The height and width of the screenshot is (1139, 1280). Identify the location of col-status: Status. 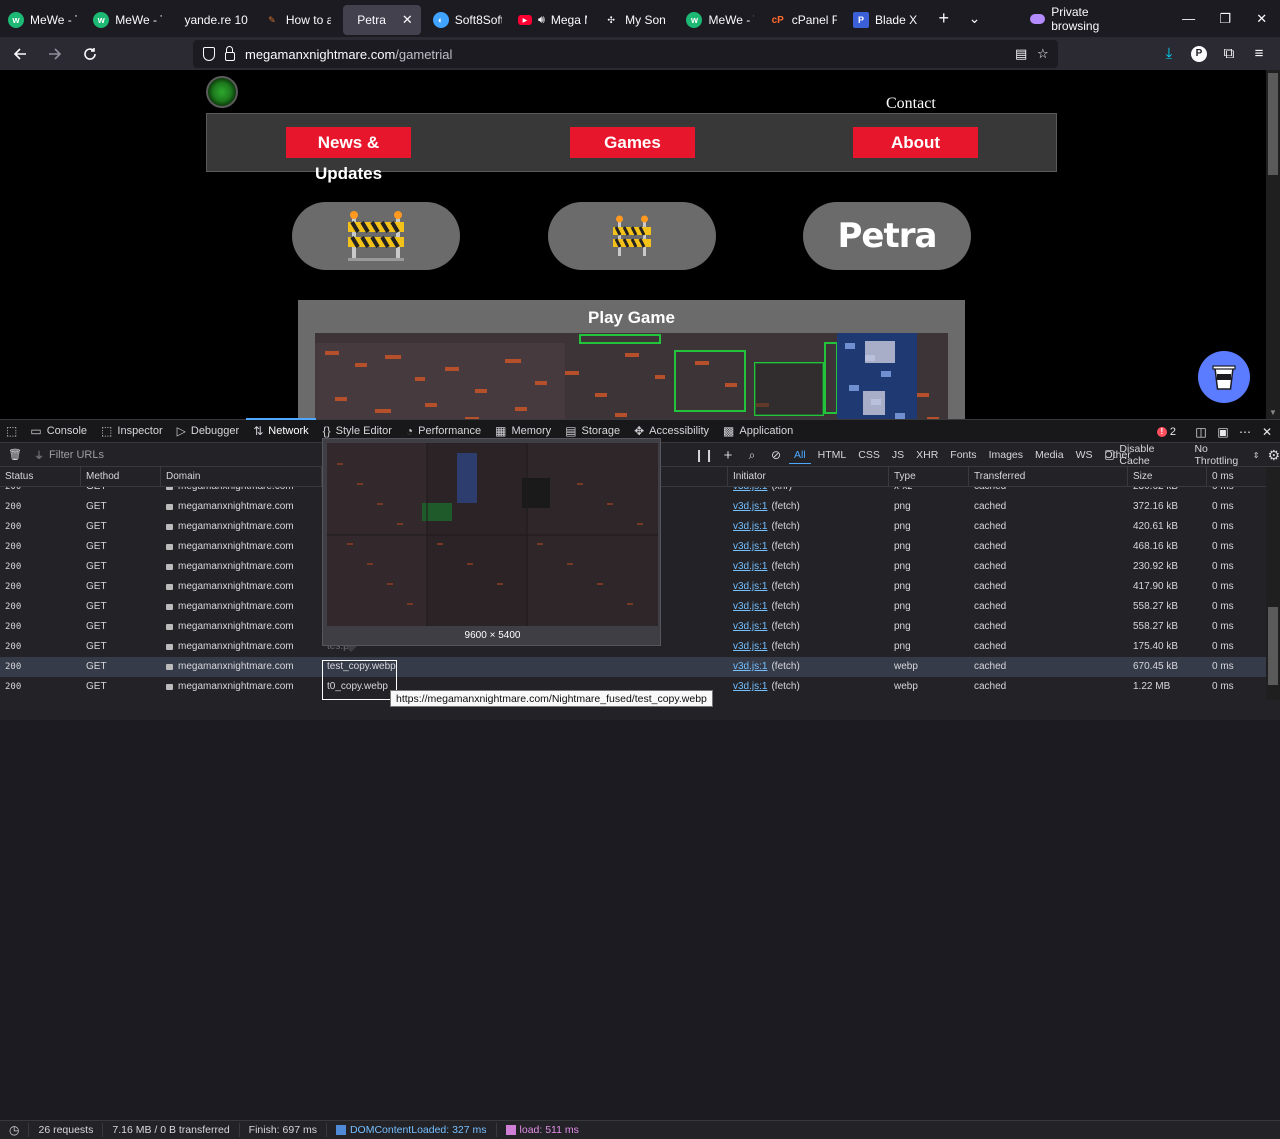
(40, 477).